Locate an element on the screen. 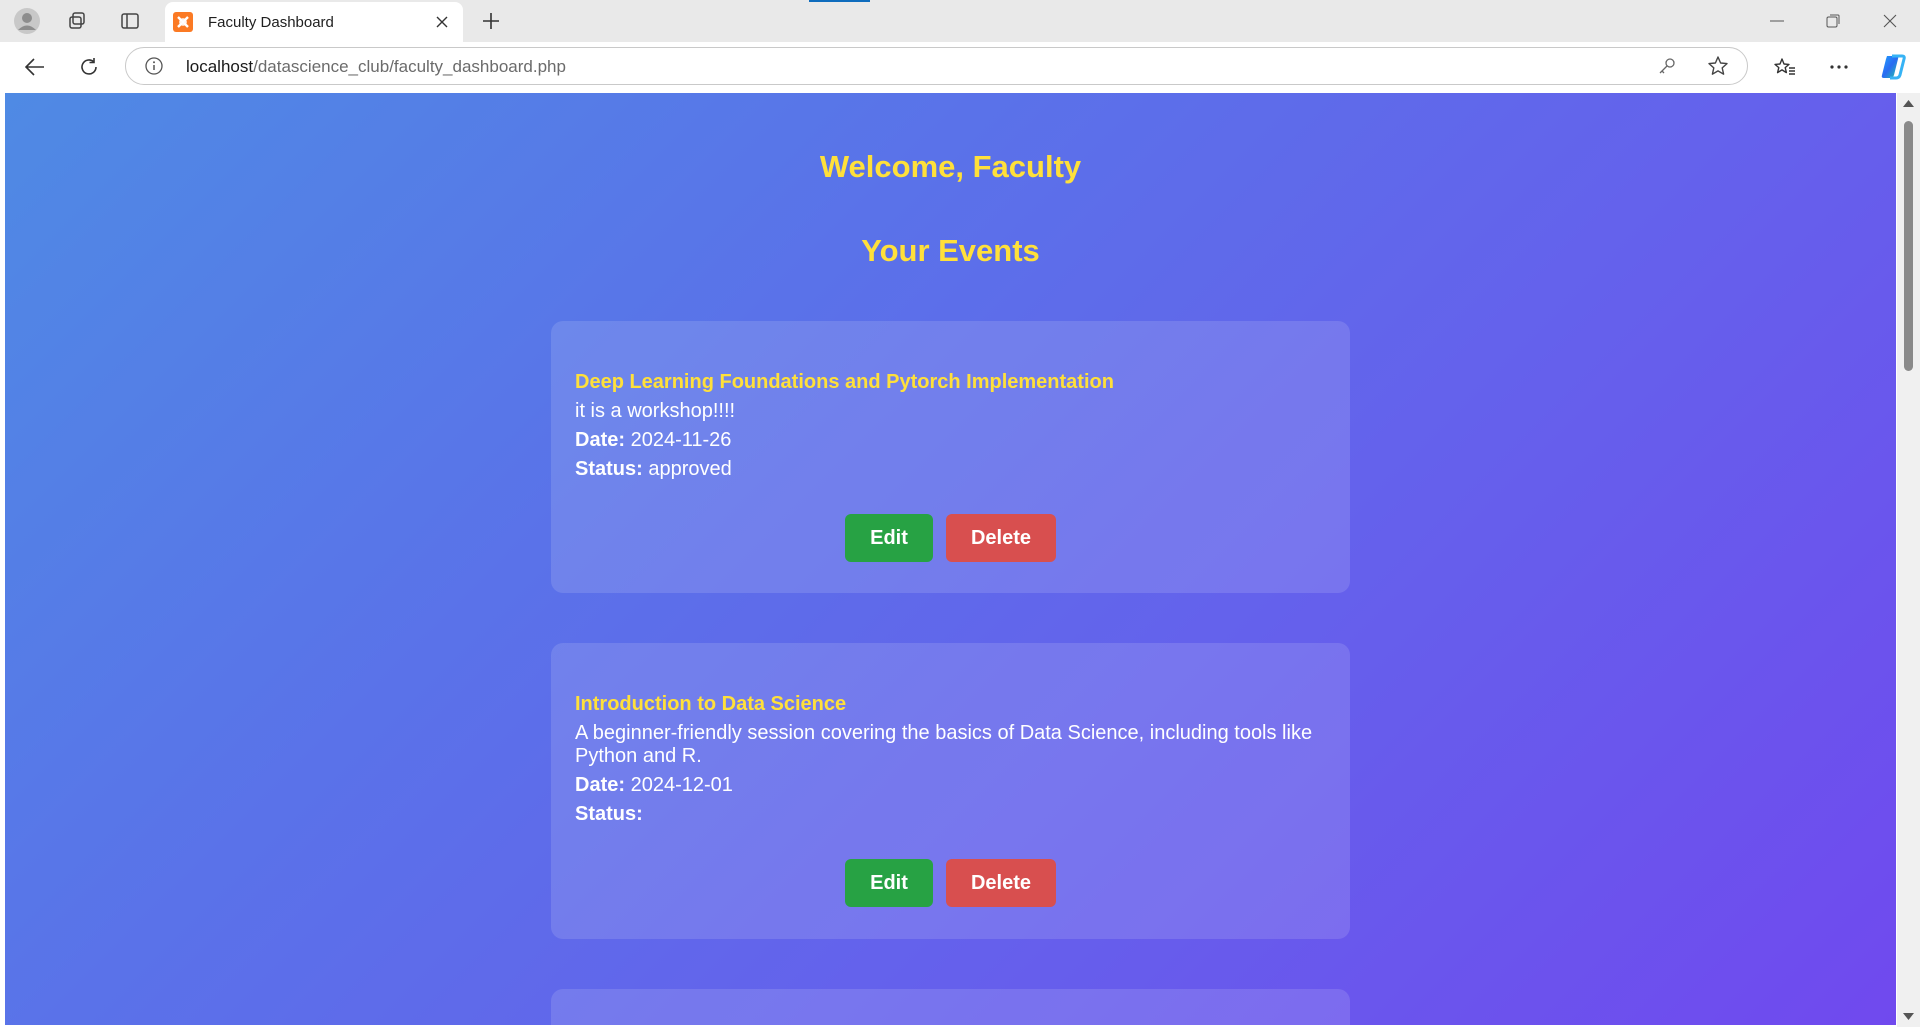  favorites-icon is located at coordinates (1785, 67).